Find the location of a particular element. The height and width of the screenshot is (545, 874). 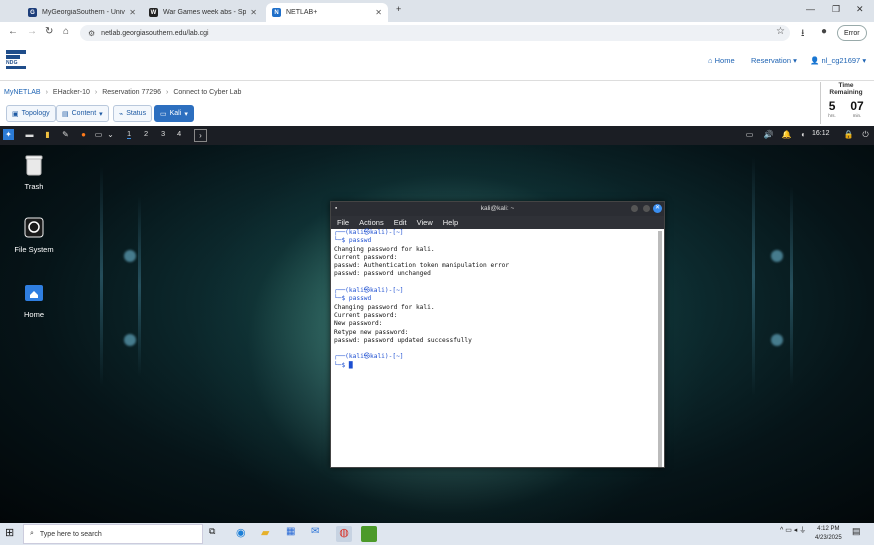

panel-clock: 16:12 is located at coordinates (821, 133).